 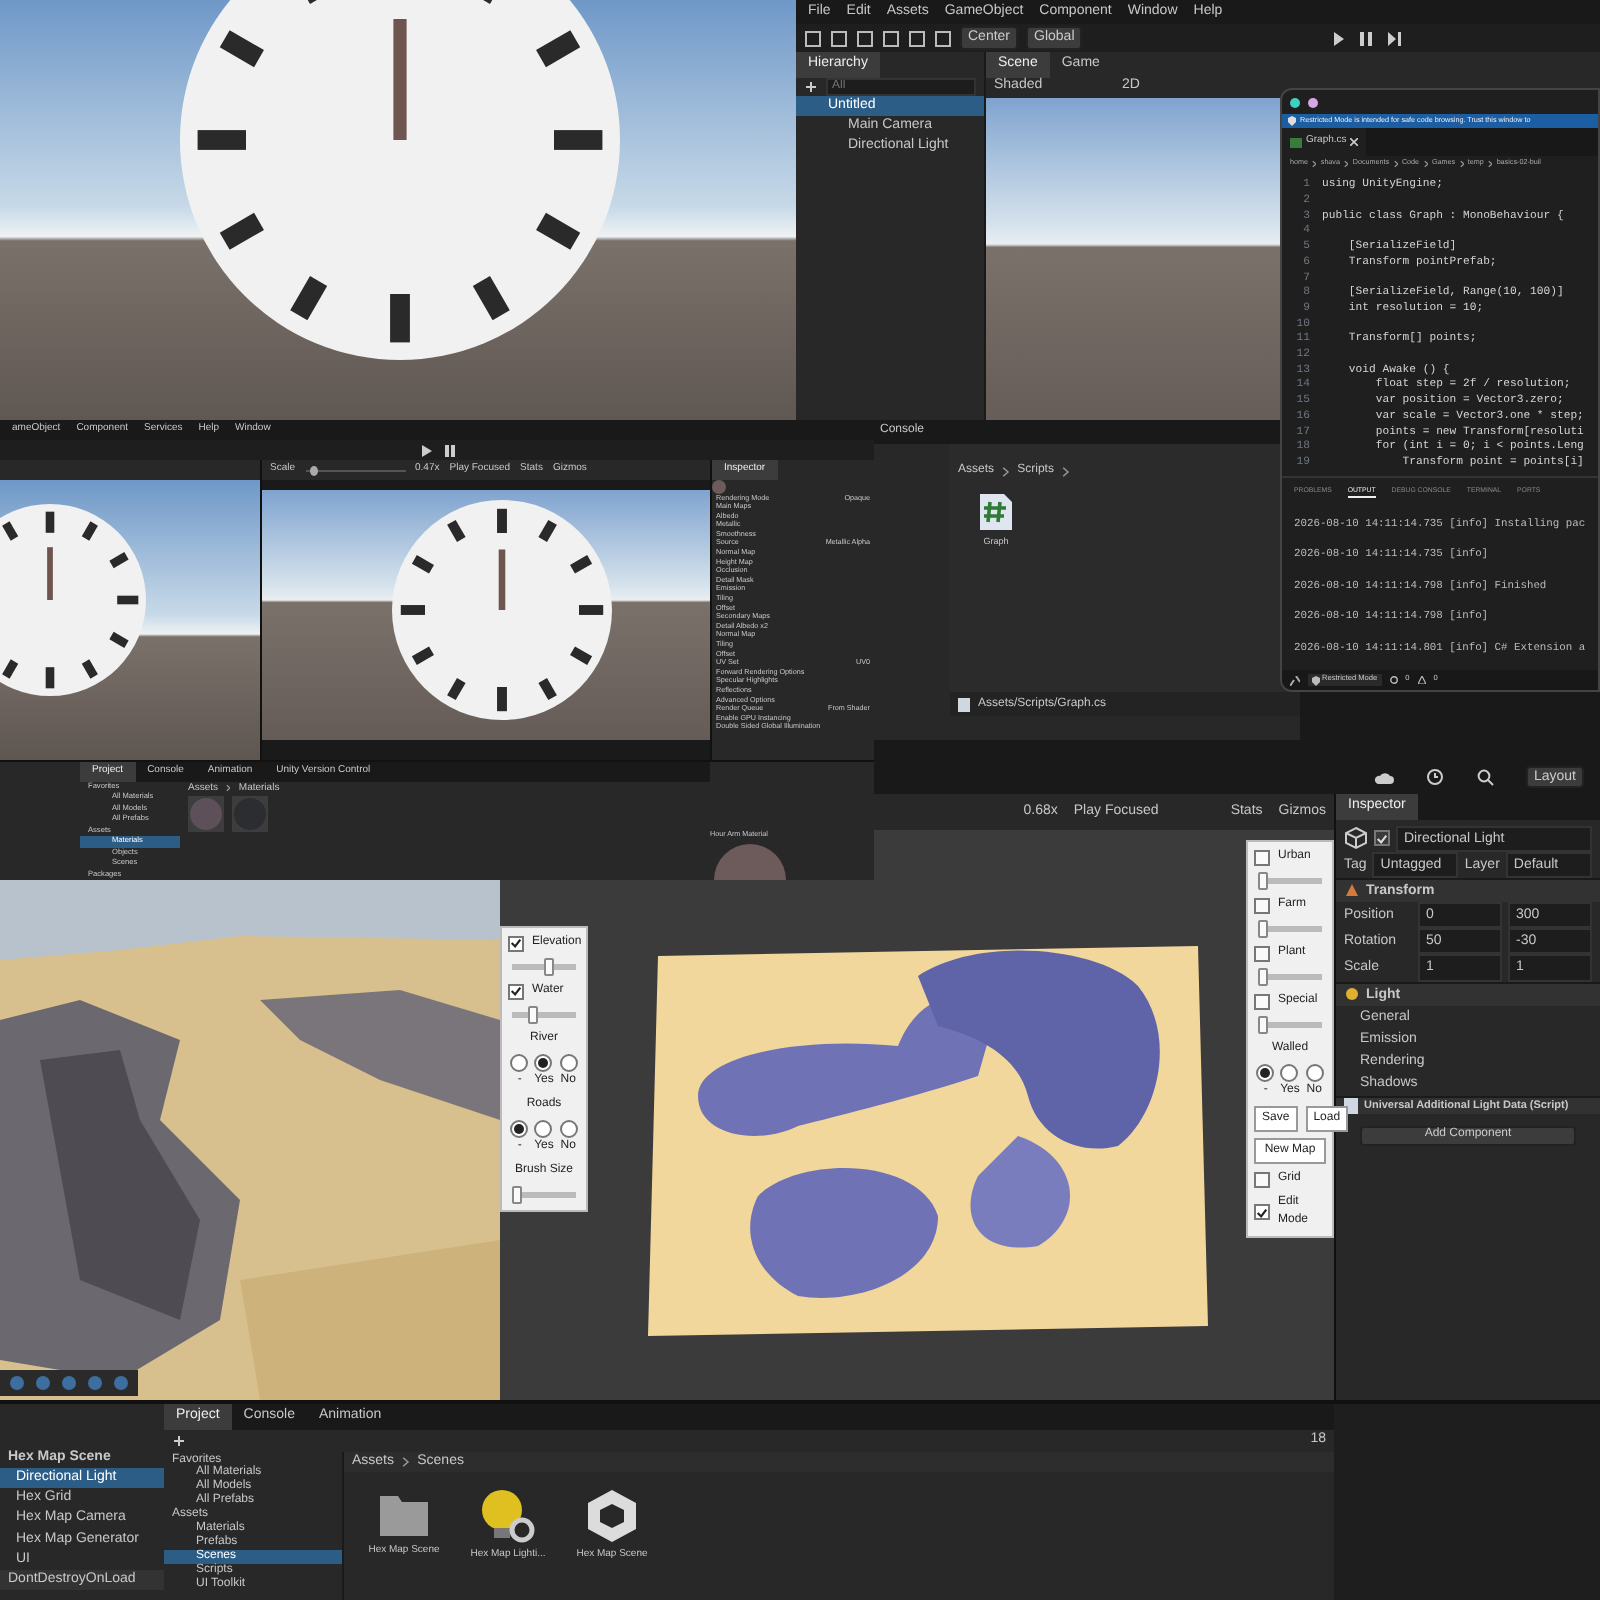 I want to click on active-checkbox, so click(x=1382, y=838).